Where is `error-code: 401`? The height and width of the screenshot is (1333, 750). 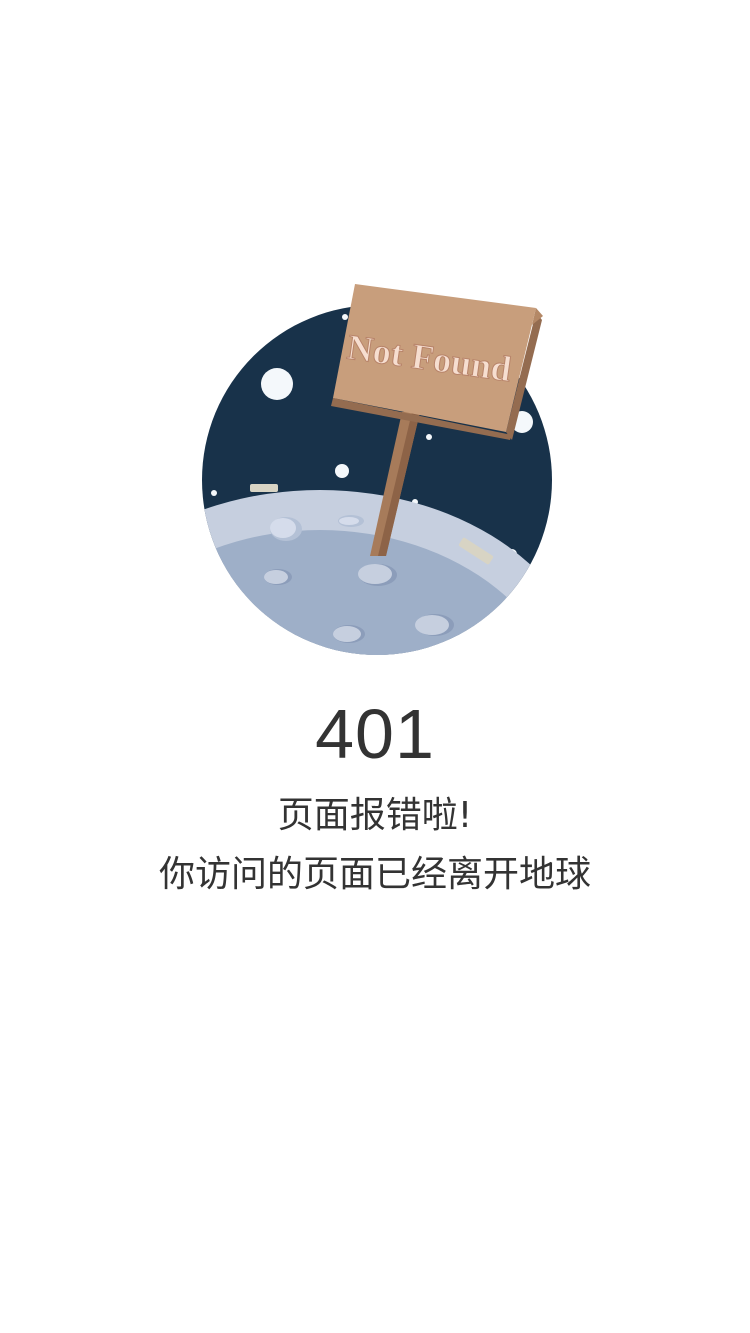
error-code: 401 is located at coordinates (375, 734).